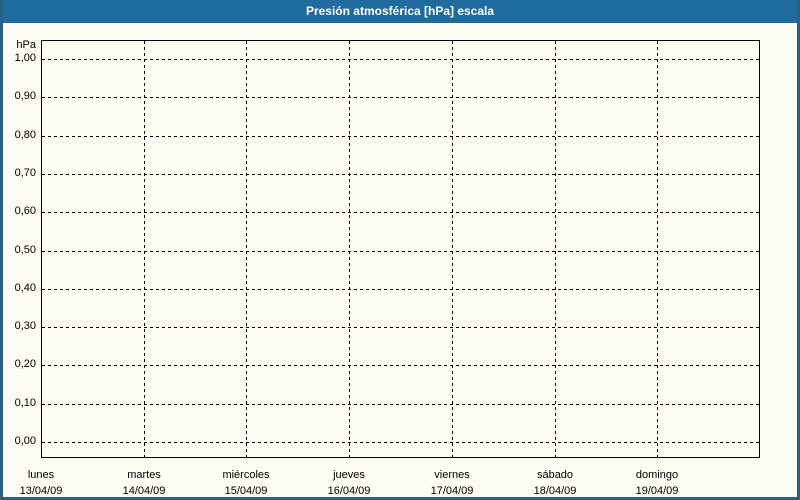  I want to click on y-axis-unit-label: hPa, so click(26, 45).